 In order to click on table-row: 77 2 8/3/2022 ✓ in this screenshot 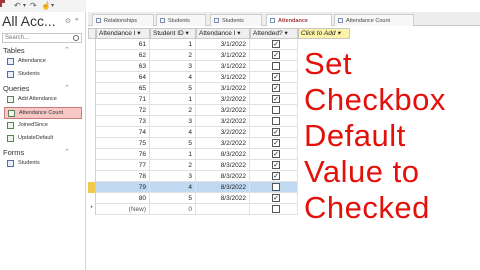, I will do `click(193, 165)`.